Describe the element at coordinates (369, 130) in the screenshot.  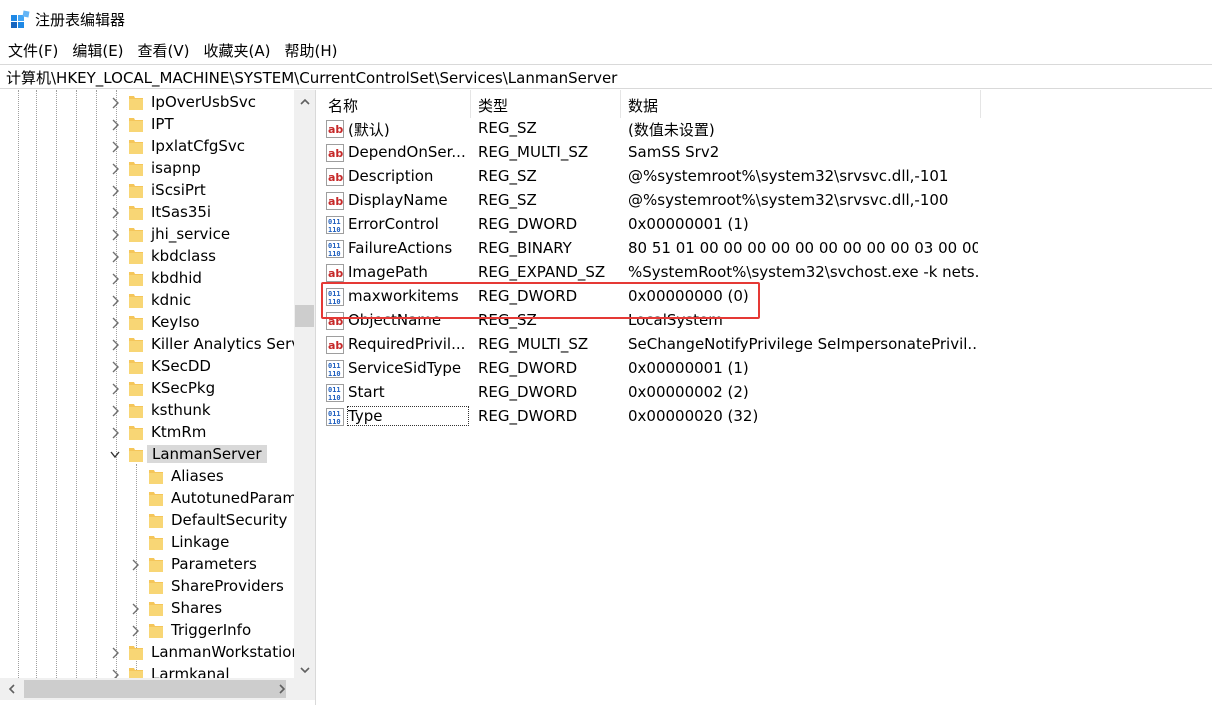
I see `value-name: (默认)` at that location.